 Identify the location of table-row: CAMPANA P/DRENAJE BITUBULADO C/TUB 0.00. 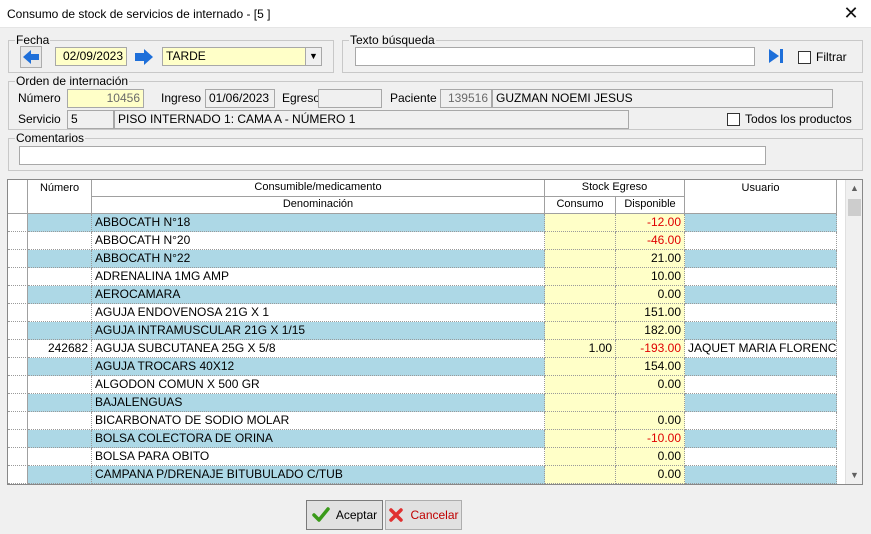
(422, 475).